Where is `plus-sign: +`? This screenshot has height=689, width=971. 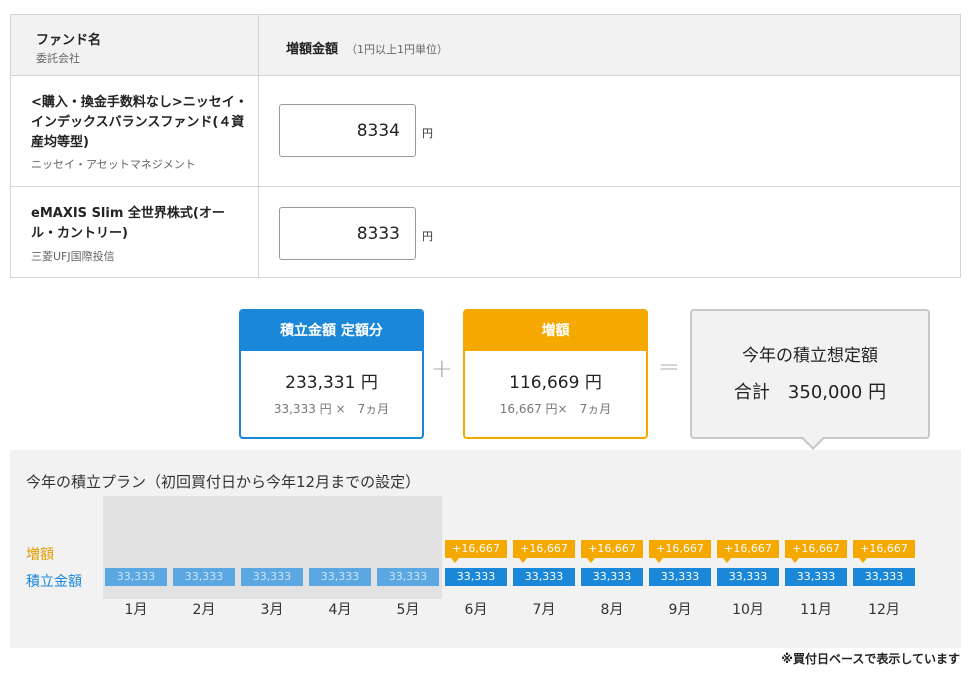
plus-sign: + is located at coordinates (442, 369).